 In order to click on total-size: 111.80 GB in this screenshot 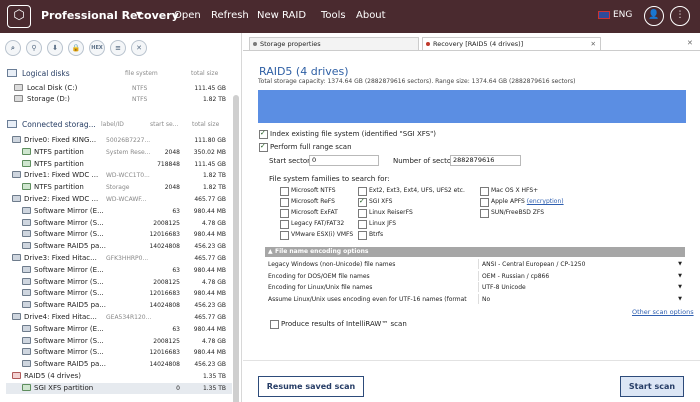, I will do `click(210, 140)`.